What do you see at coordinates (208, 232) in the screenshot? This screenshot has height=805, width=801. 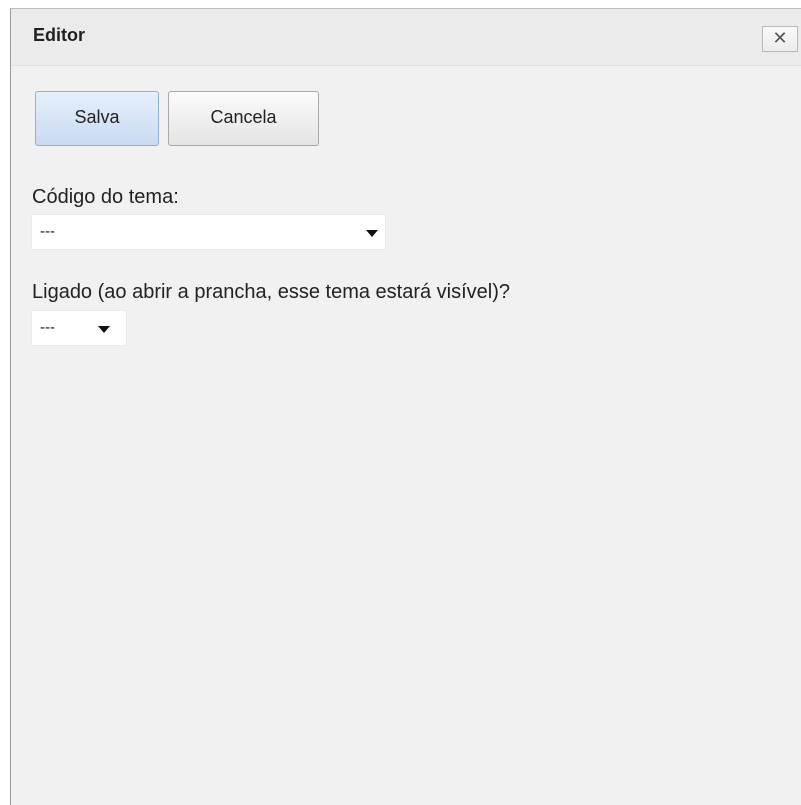 I see `theme-code-select: ---` at bounding box center [208, 232].